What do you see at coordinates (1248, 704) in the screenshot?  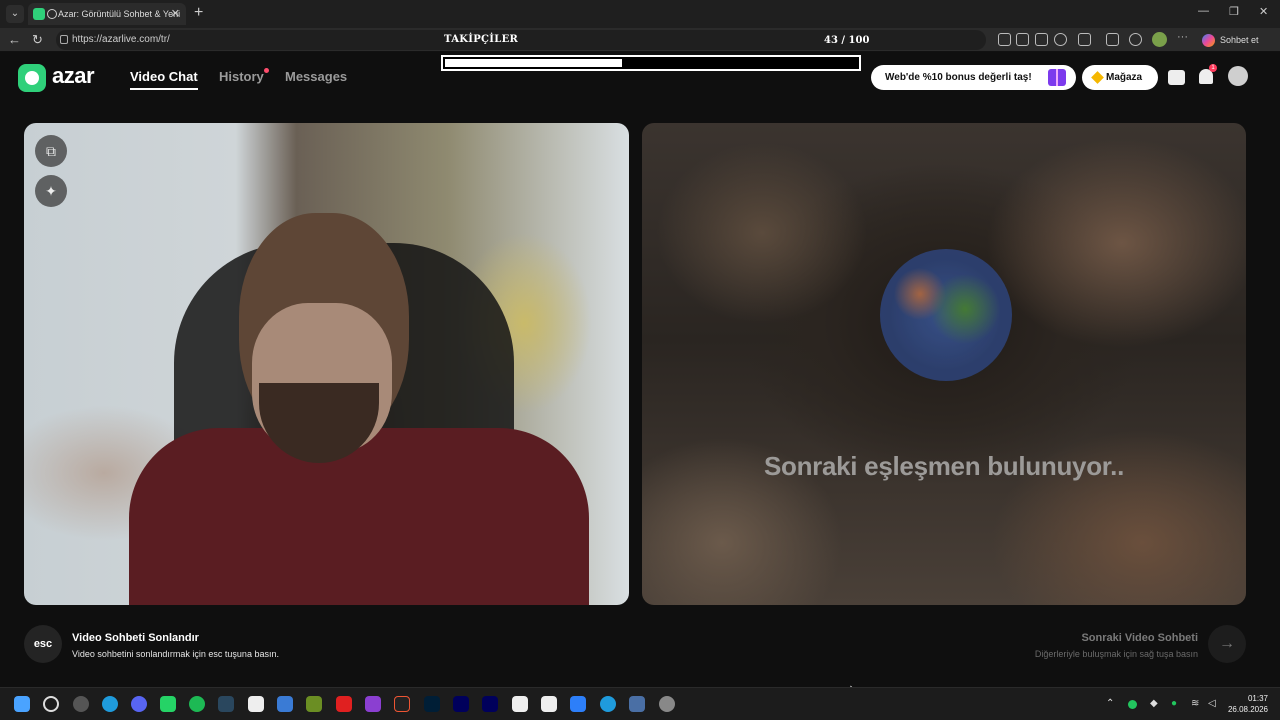 I see `system-clock: 01:37 26.08.2026` at bounding box center [1248, 704].